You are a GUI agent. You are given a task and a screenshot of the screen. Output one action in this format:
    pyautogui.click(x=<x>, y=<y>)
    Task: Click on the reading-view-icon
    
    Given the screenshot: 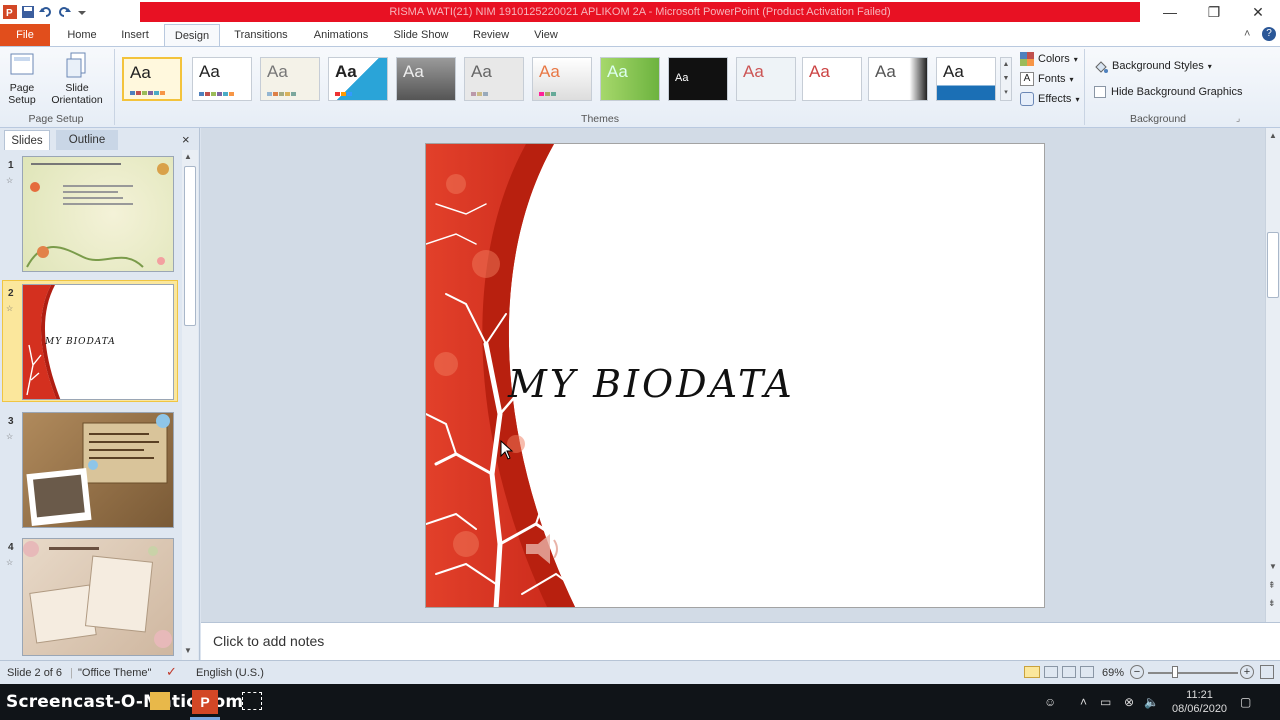 What is the action you would take?
    pyautogui.click(x=1069, y=672)
    